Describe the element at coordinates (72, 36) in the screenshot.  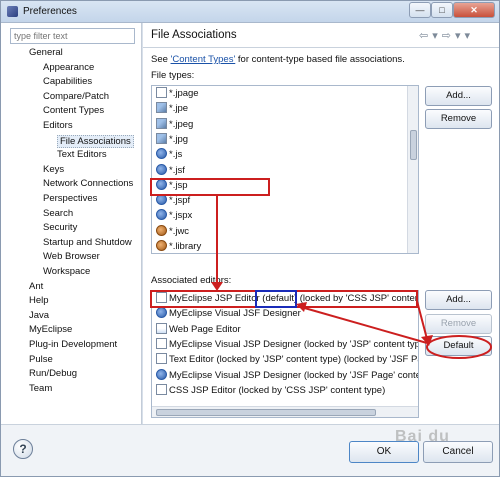
I see `filter-input` at that location.